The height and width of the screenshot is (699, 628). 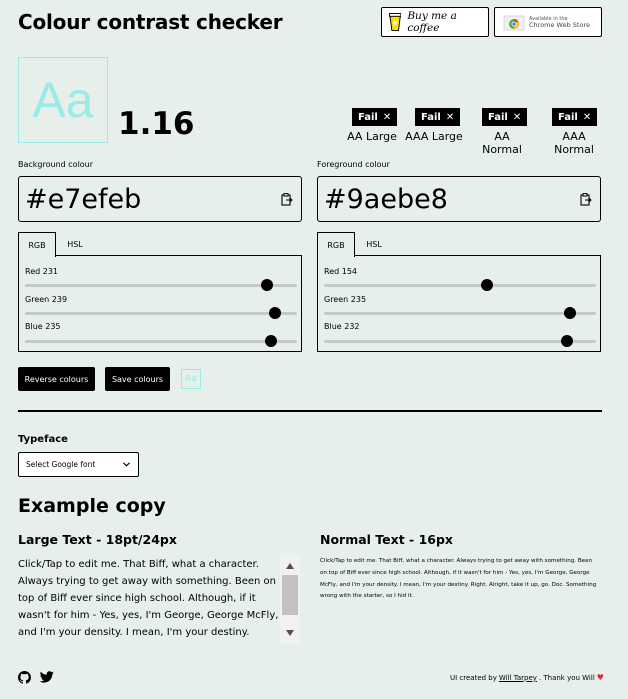 I want to click on slider-label-green: Green 239, so click(x=46, y=299).